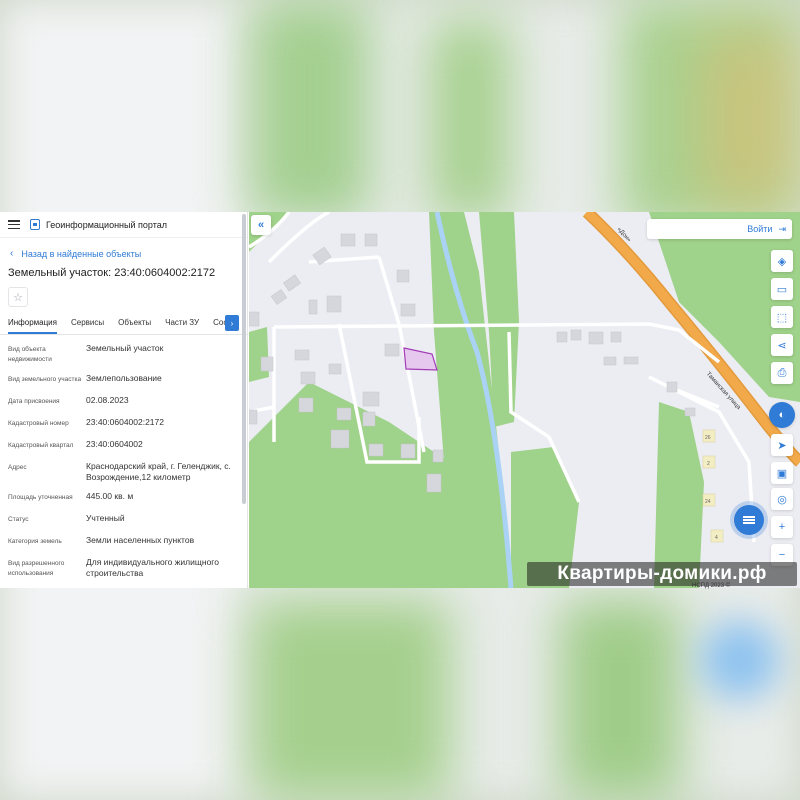 This screenshot has height=800, width=800. I want to click on property-row: Кадастровый номер 23:40:0604002:2172, so click(123, 424).